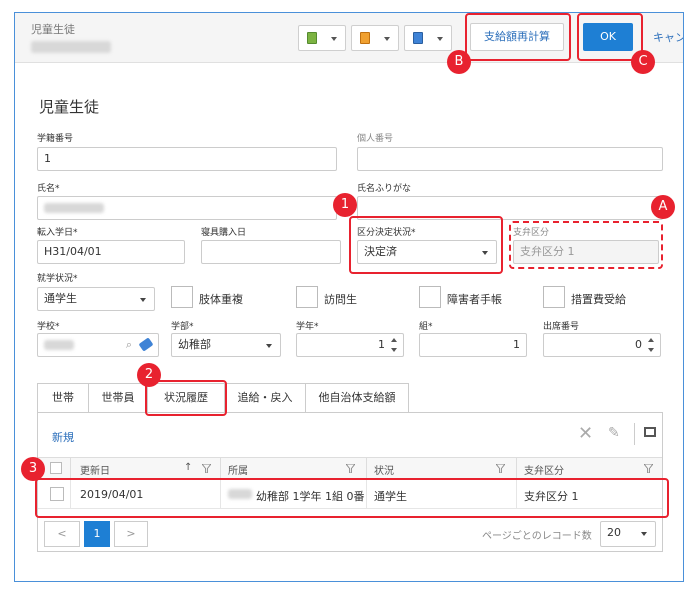  I want to click on disability-checkbox-label: 障害者手帳, so click(474, 299).